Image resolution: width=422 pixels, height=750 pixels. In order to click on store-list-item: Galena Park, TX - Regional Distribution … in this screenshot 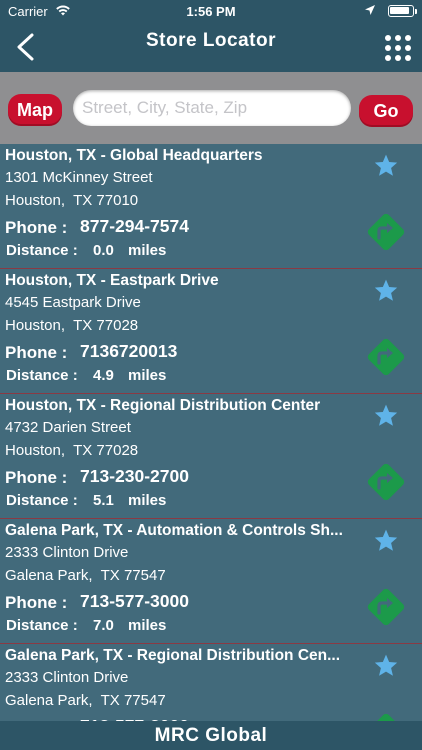, I will do `click(211, 682)`.